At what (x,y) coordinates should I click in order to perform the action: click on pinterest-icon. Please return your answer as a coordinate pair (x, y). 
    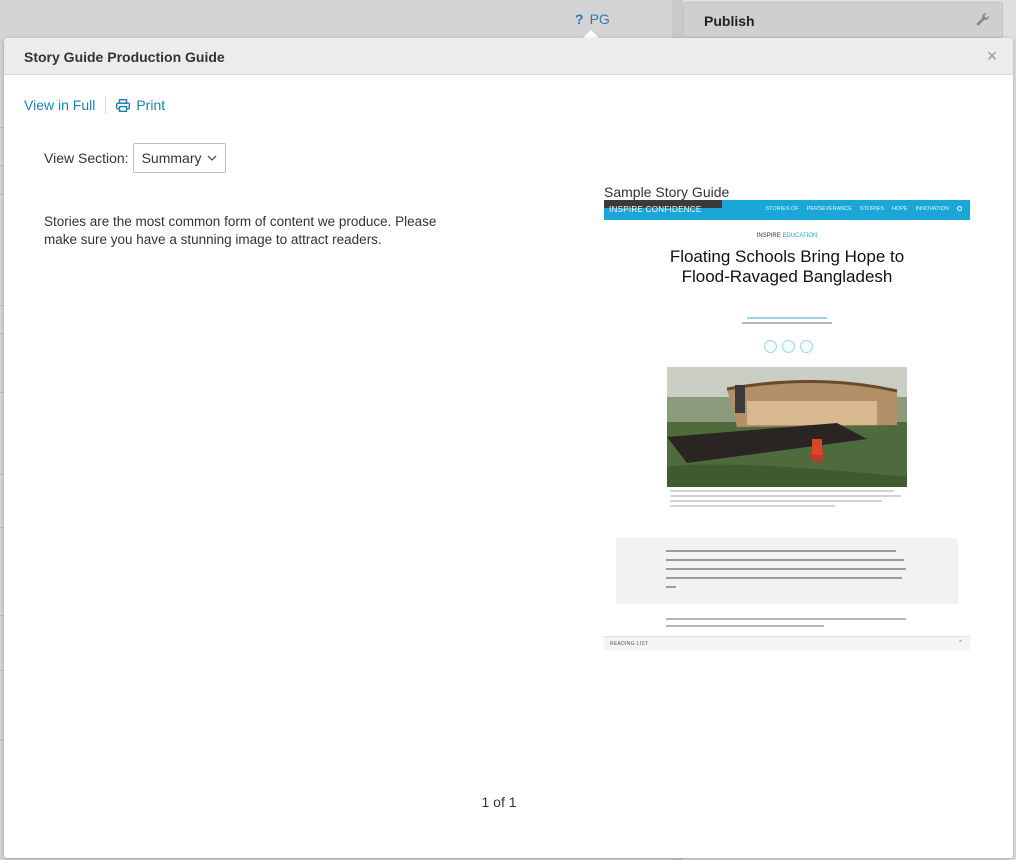
    Looking at the image, I should click on (788, 346).